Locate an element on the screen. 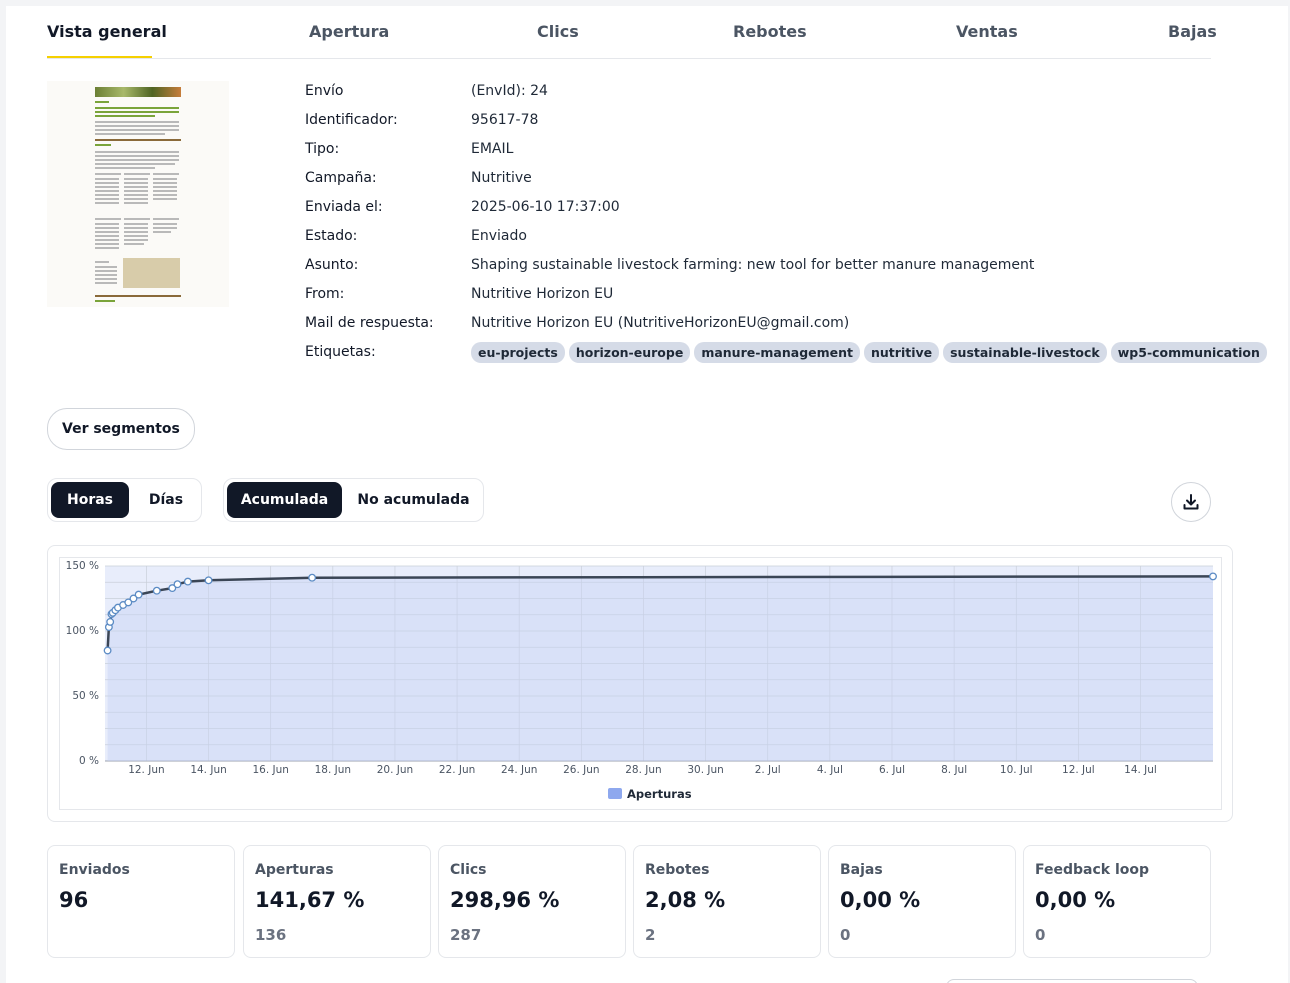  stat-card-feedback-loop: Feedback loop 0,00 % 0 is located at coordinates (1117, 901).